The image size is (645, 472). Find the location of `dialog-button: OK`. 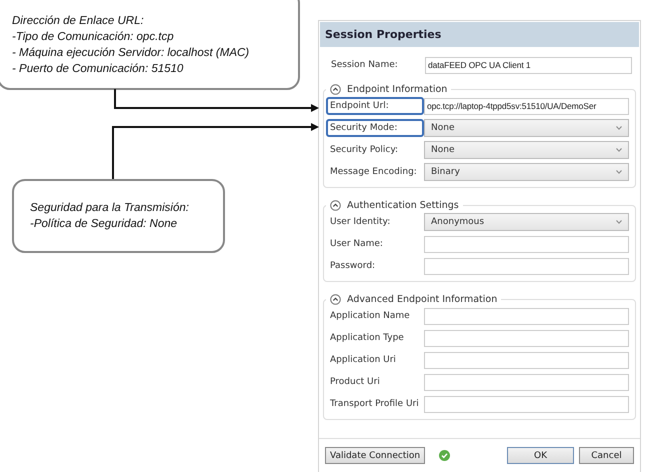

dialog-button: OK is located at coordinates (540, 455).